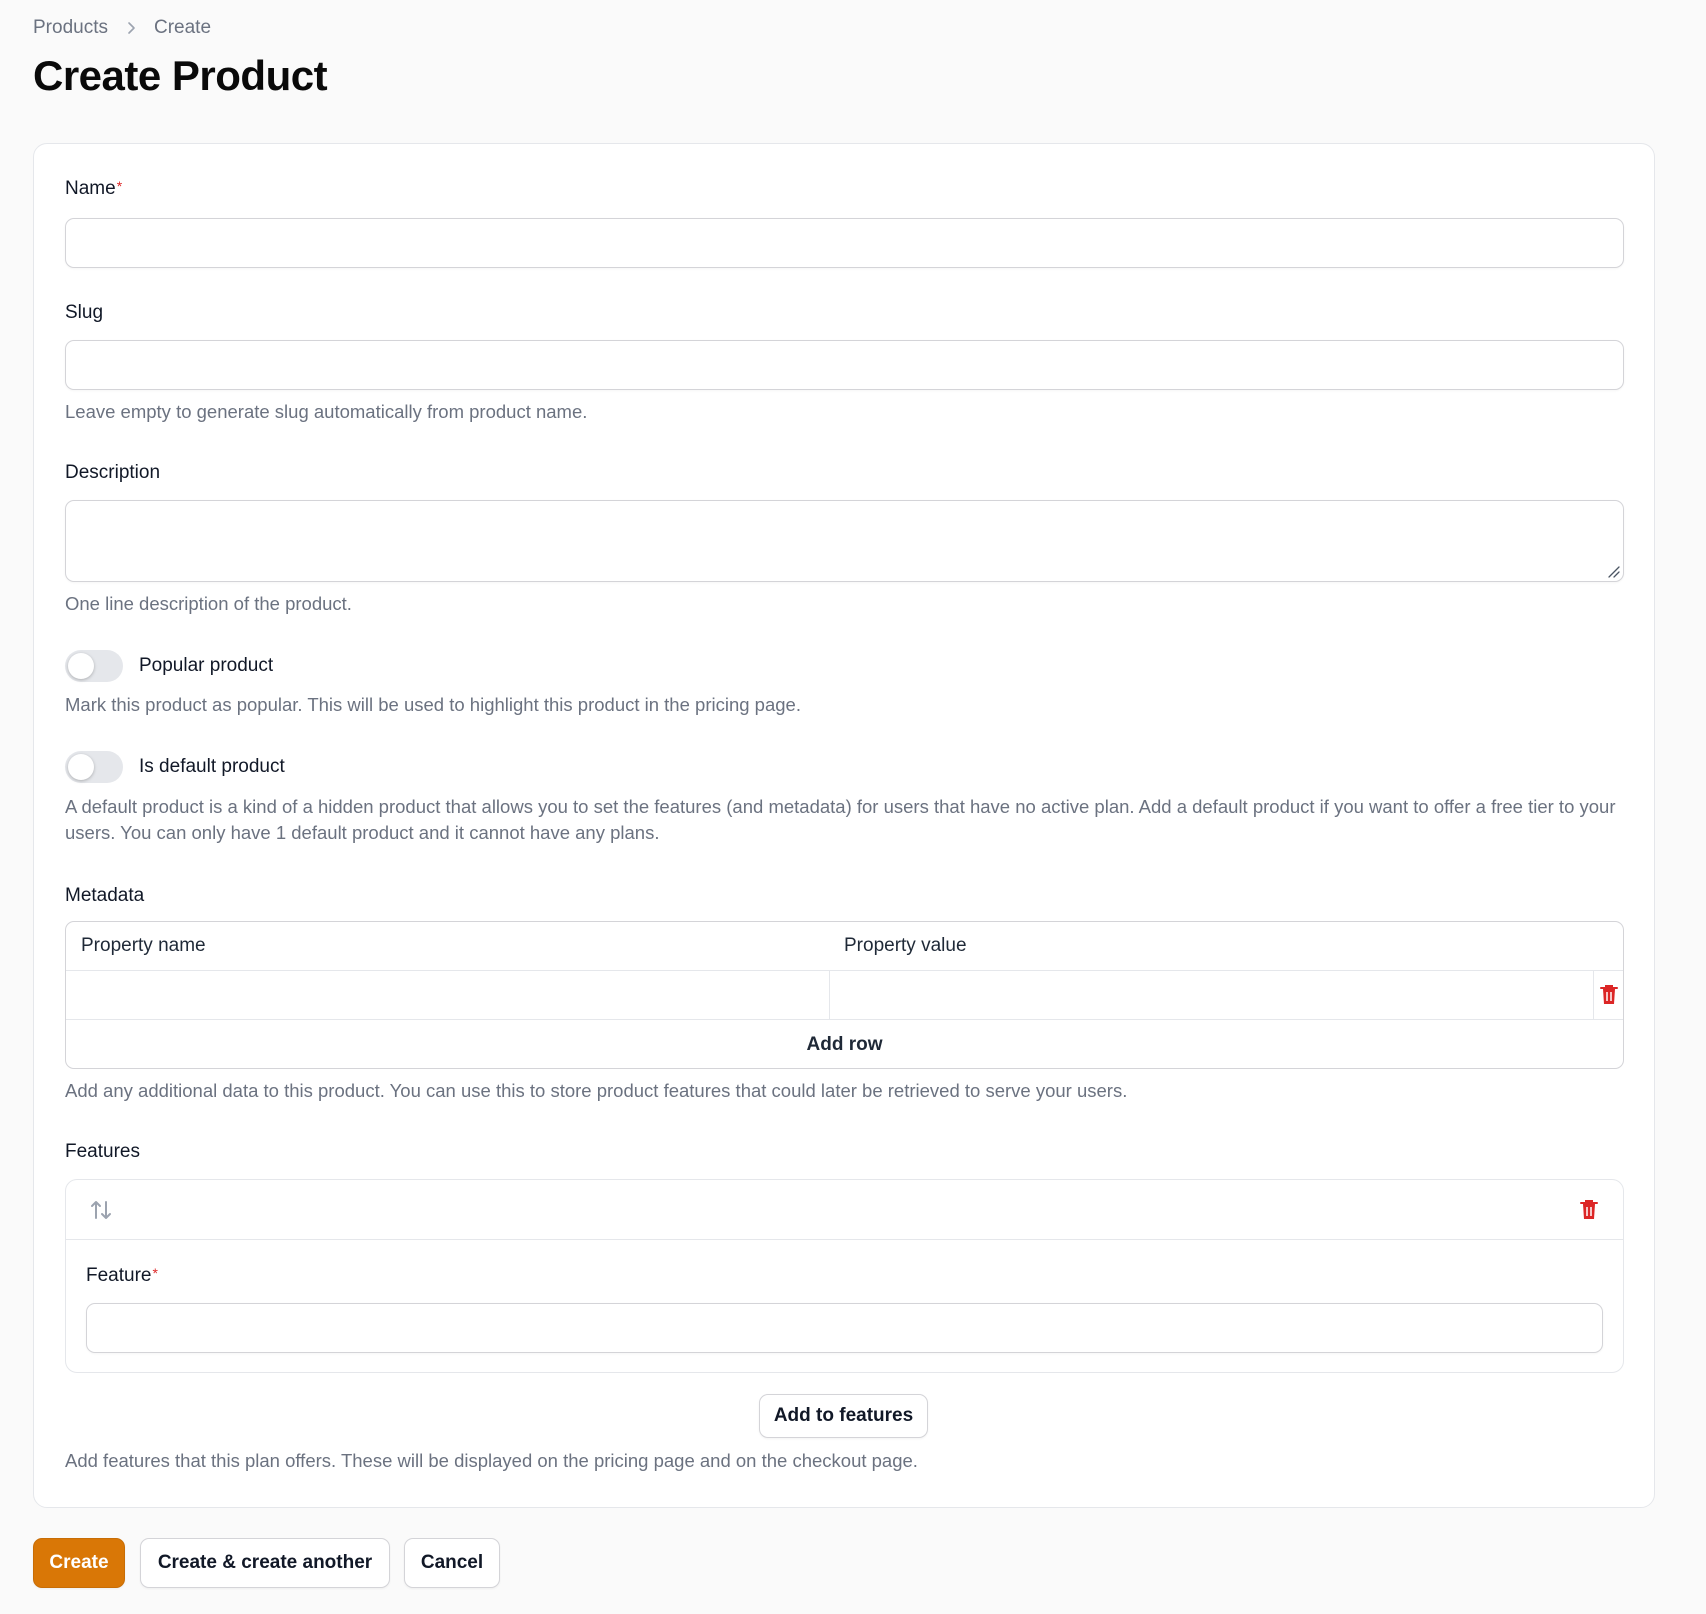 This screenshot has height=1614, width=1706. I want to click on feature-label: Feature*, so click(122, 1275).